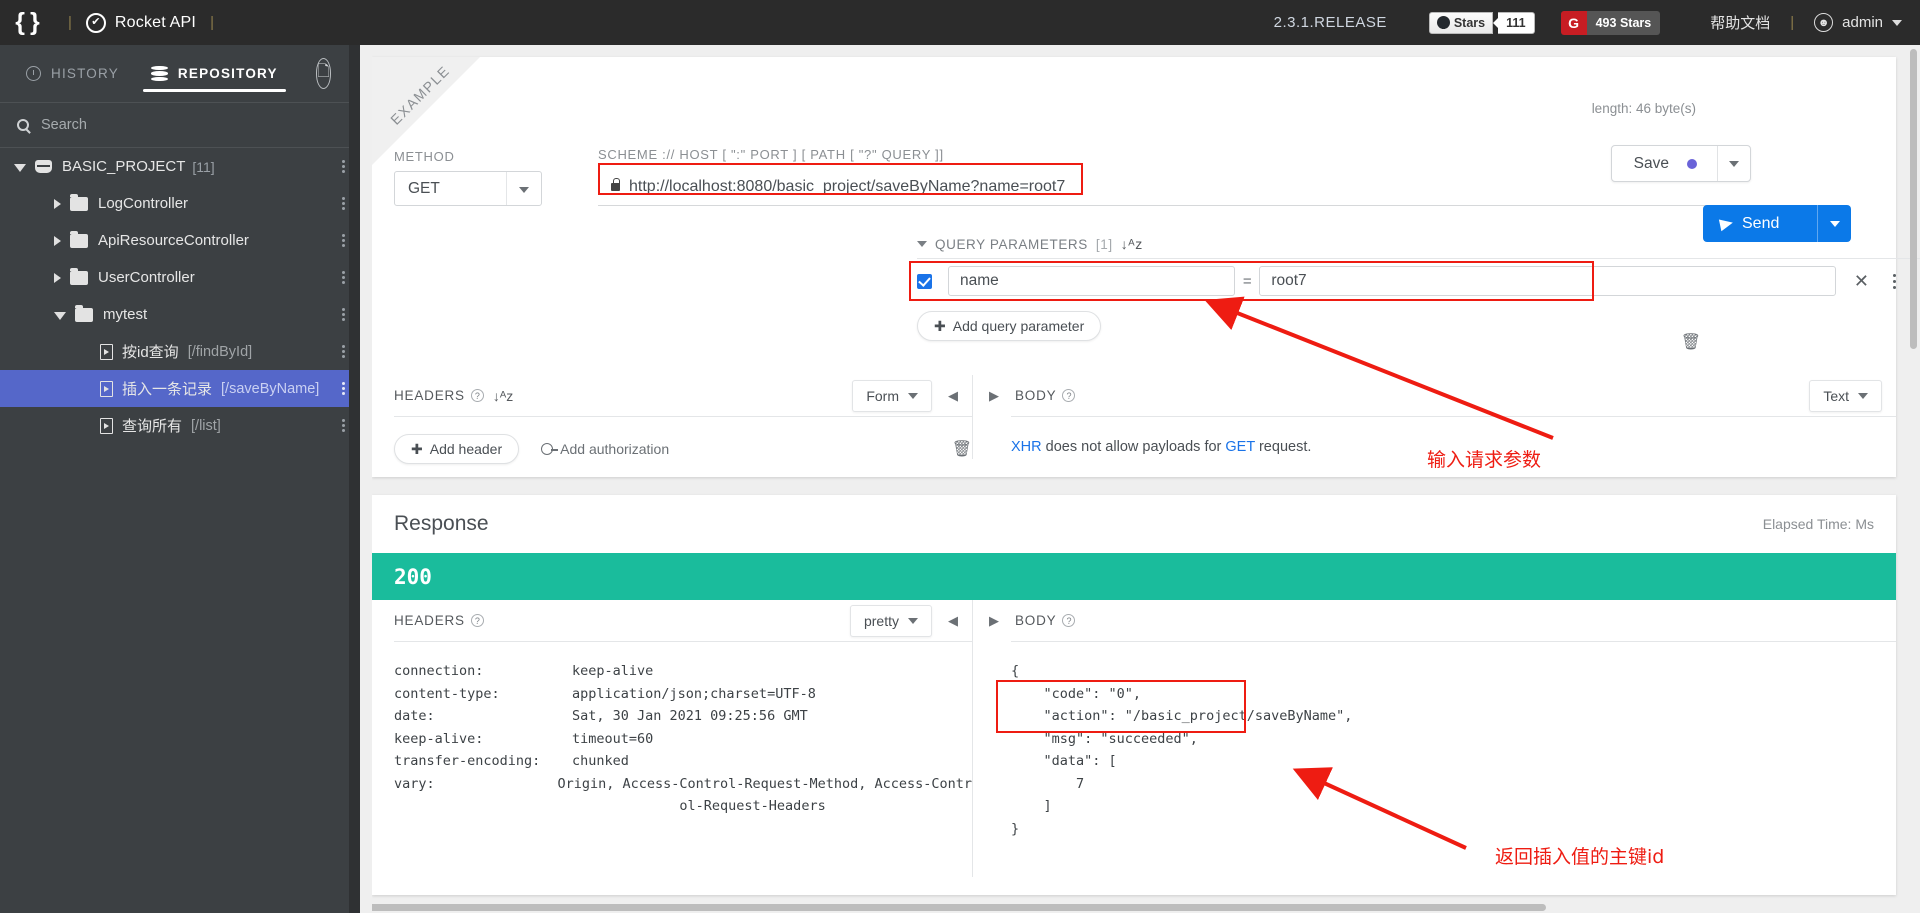 Image resolution: width=1920 pixels, height=913 pixels. I want to click on xhr-link: XHR, so click(1026, 447).